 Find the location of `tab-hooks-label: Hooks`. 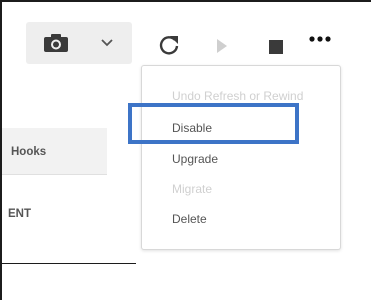

tab-hooks-label: Hooks is located at coordinates (29, 152).